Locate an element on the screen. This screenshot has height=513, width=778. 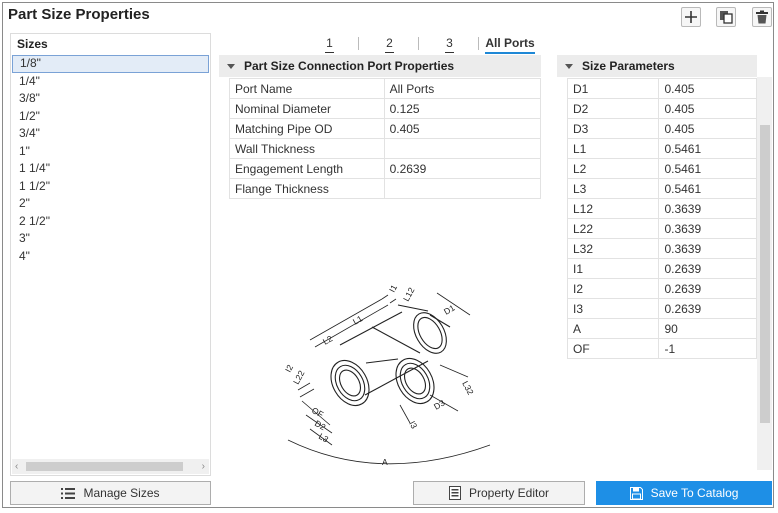
tab-port-2: 2 is located at coordinates (389, 43).